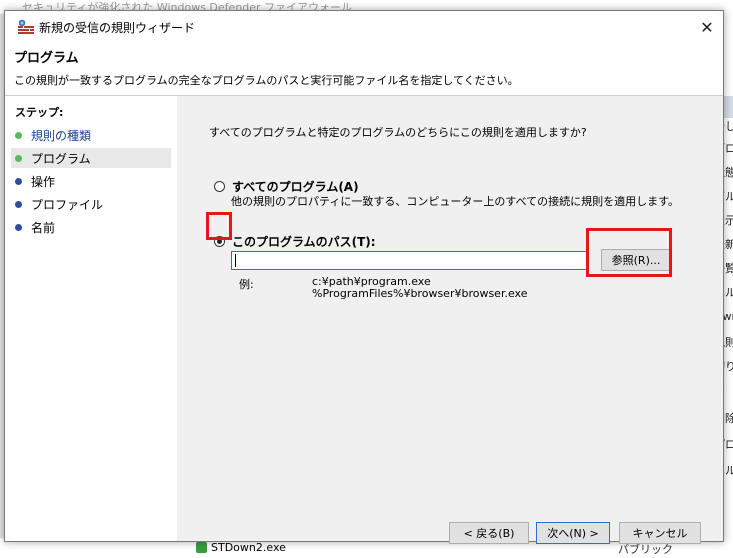  Describe the element at coordinates (629, 252) in the screenshot. I see `browse-highlight-box` at that location.